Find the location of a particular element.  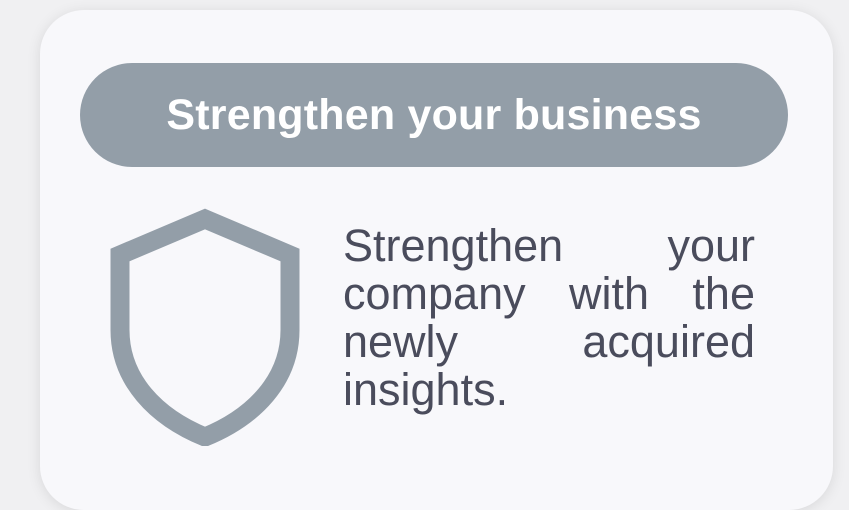

shield-icon is located at coordinates (205, 328).